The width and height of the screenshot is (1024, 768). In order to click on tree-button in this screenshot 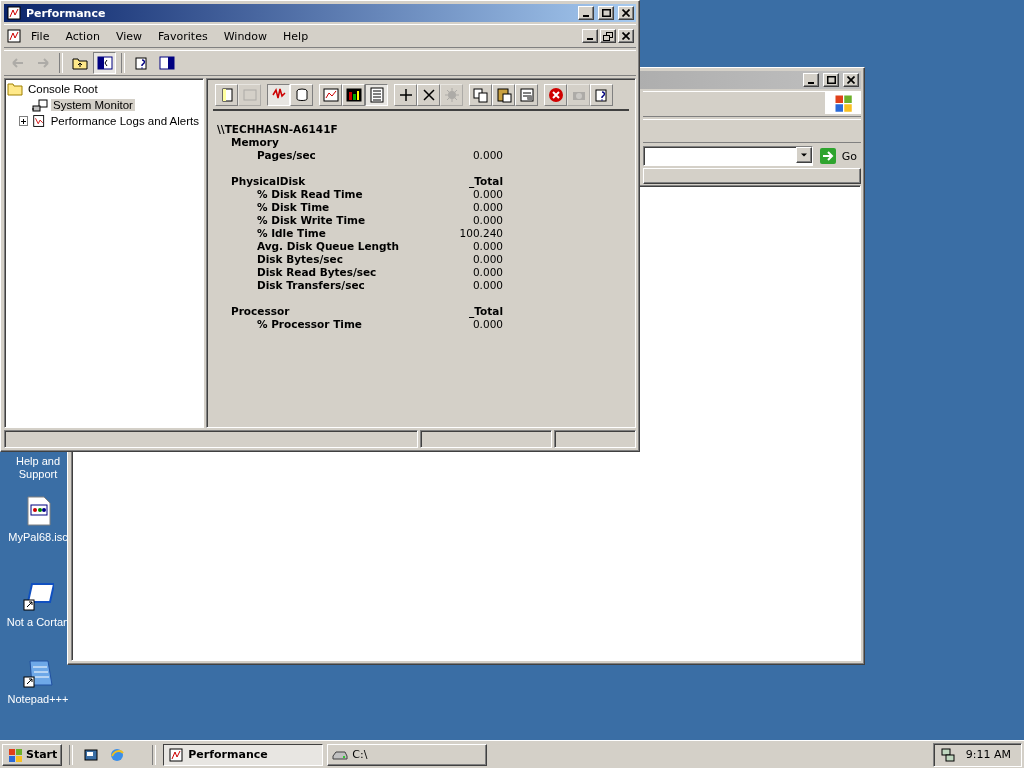, I will do `click(104, 63)`.